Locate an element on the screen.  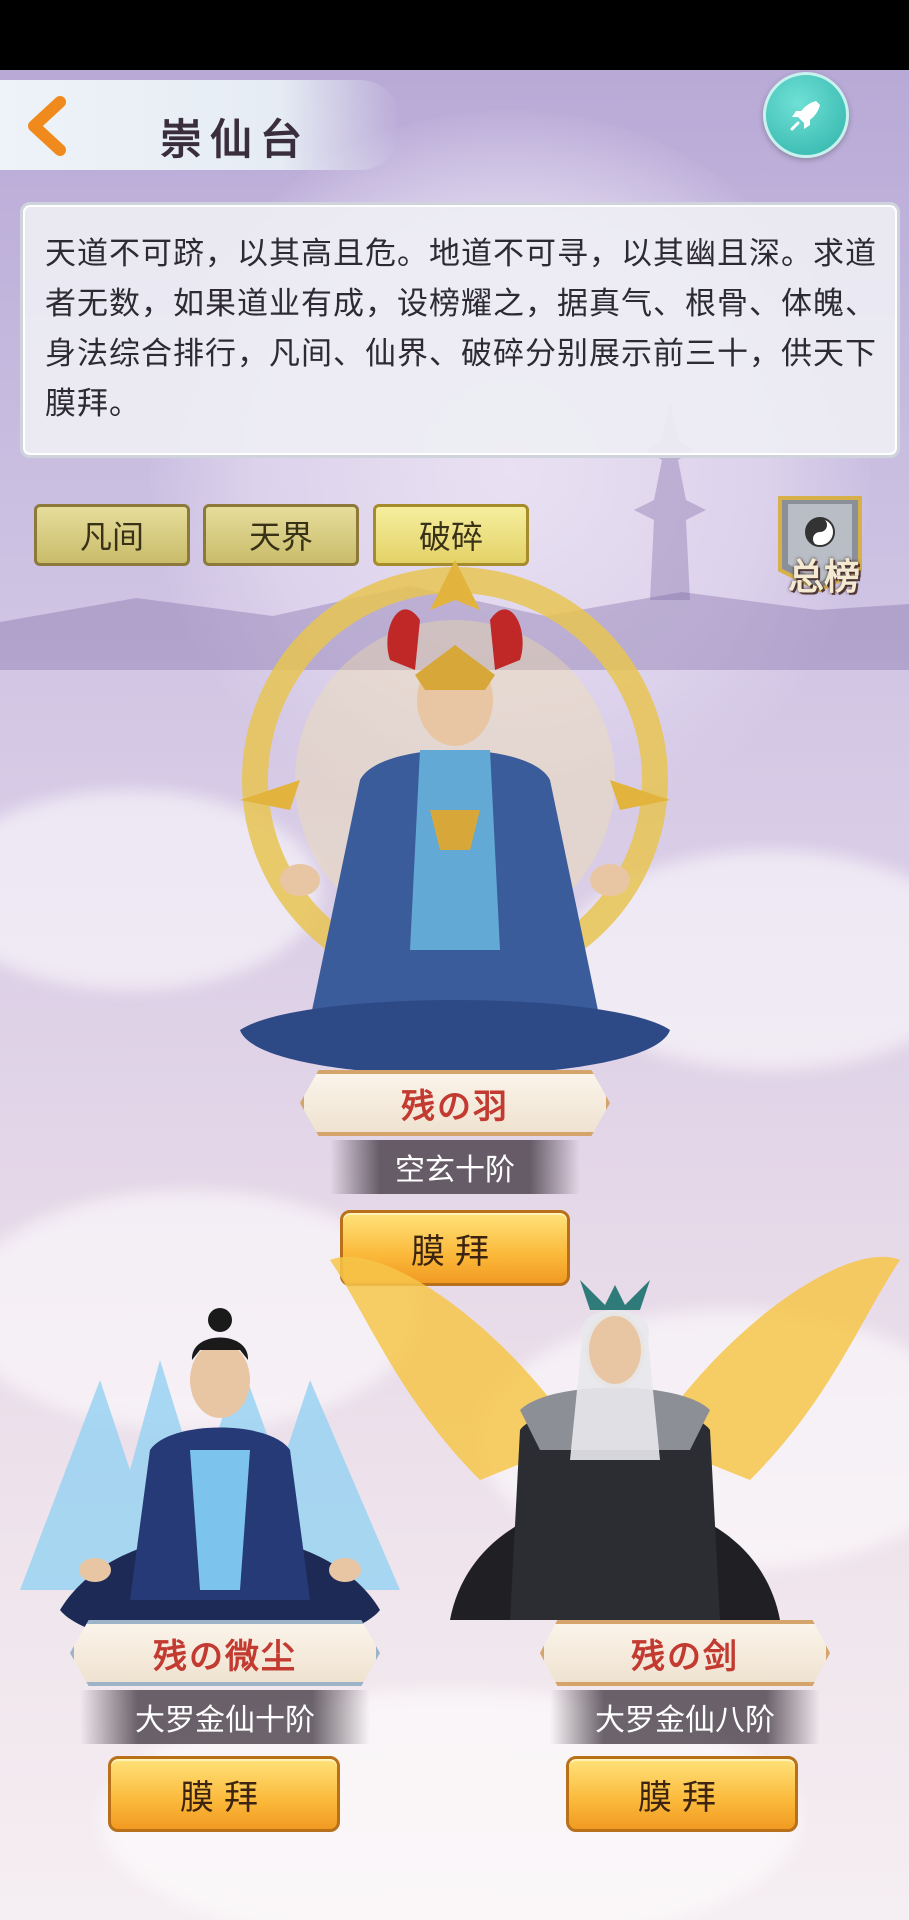
rocket-button is located at coordinates (806, 115).